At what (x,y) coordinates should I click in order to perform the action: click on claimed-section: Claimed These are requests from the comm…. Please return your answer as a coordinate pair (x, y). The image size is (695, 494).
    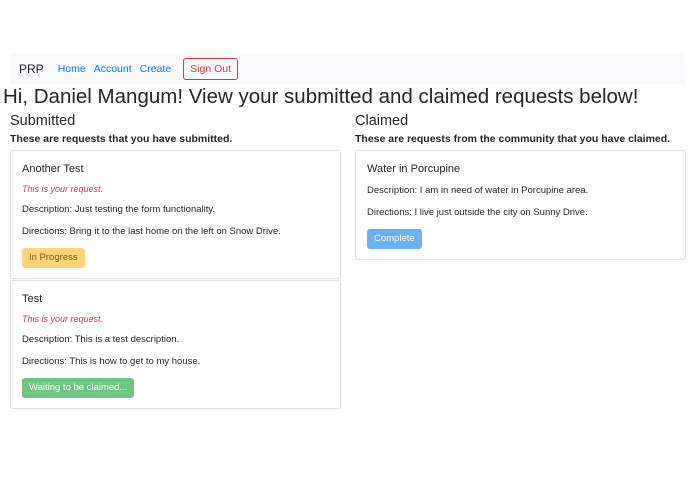
    Looking at the image, I should click on (520, 186).